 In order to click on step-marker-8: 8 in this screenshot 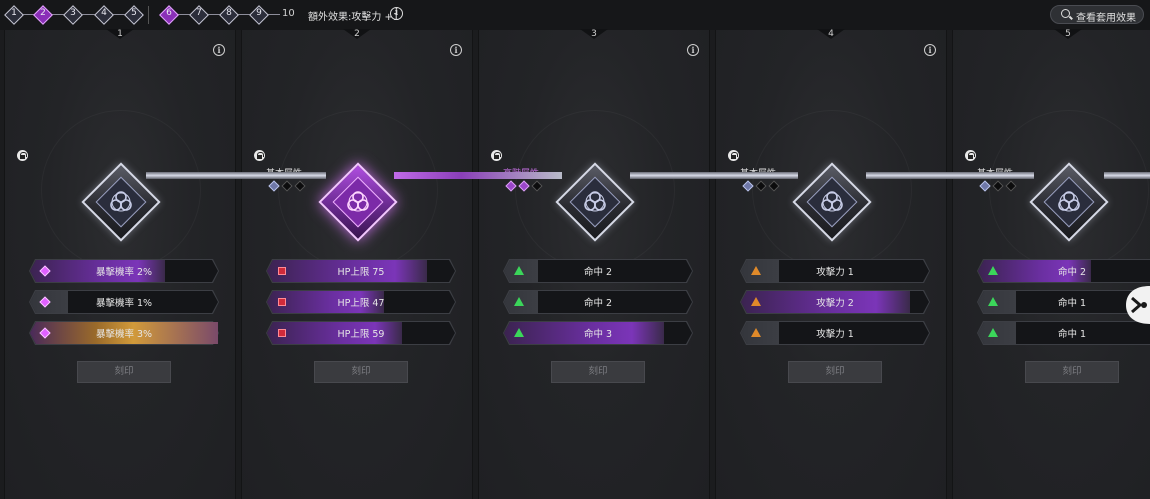, I will do `click(229, 15)`.